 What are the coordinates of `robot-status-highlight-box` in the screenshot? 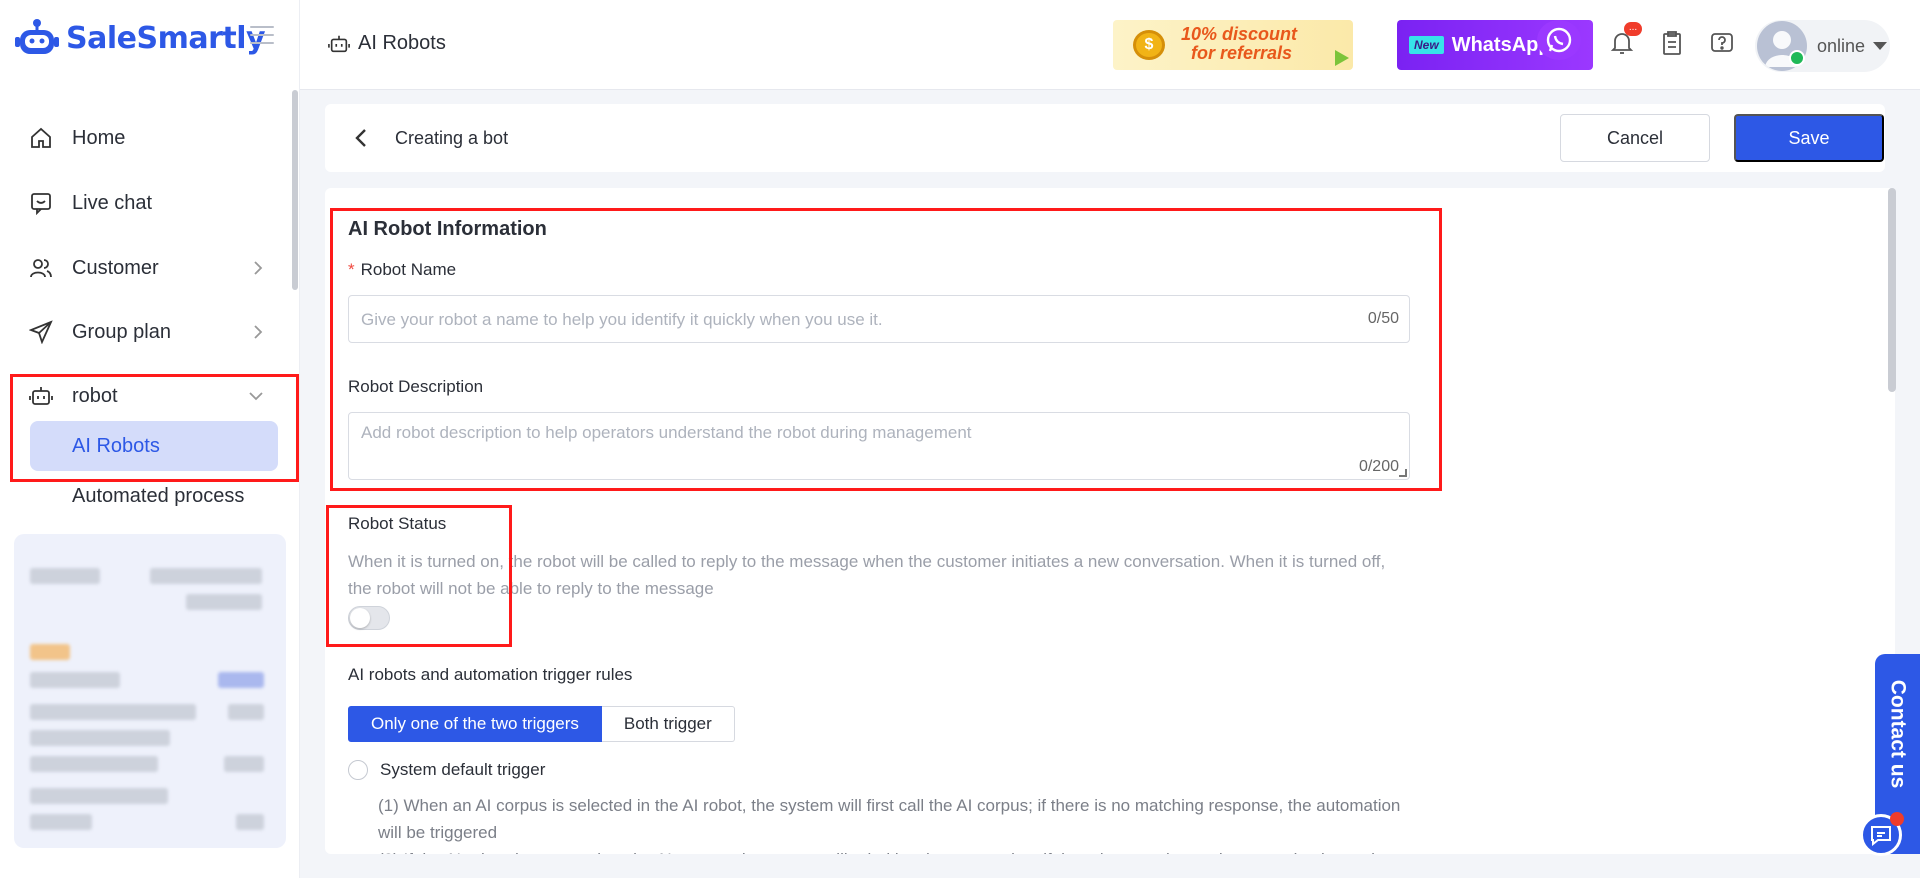 It's located at (419, 576).